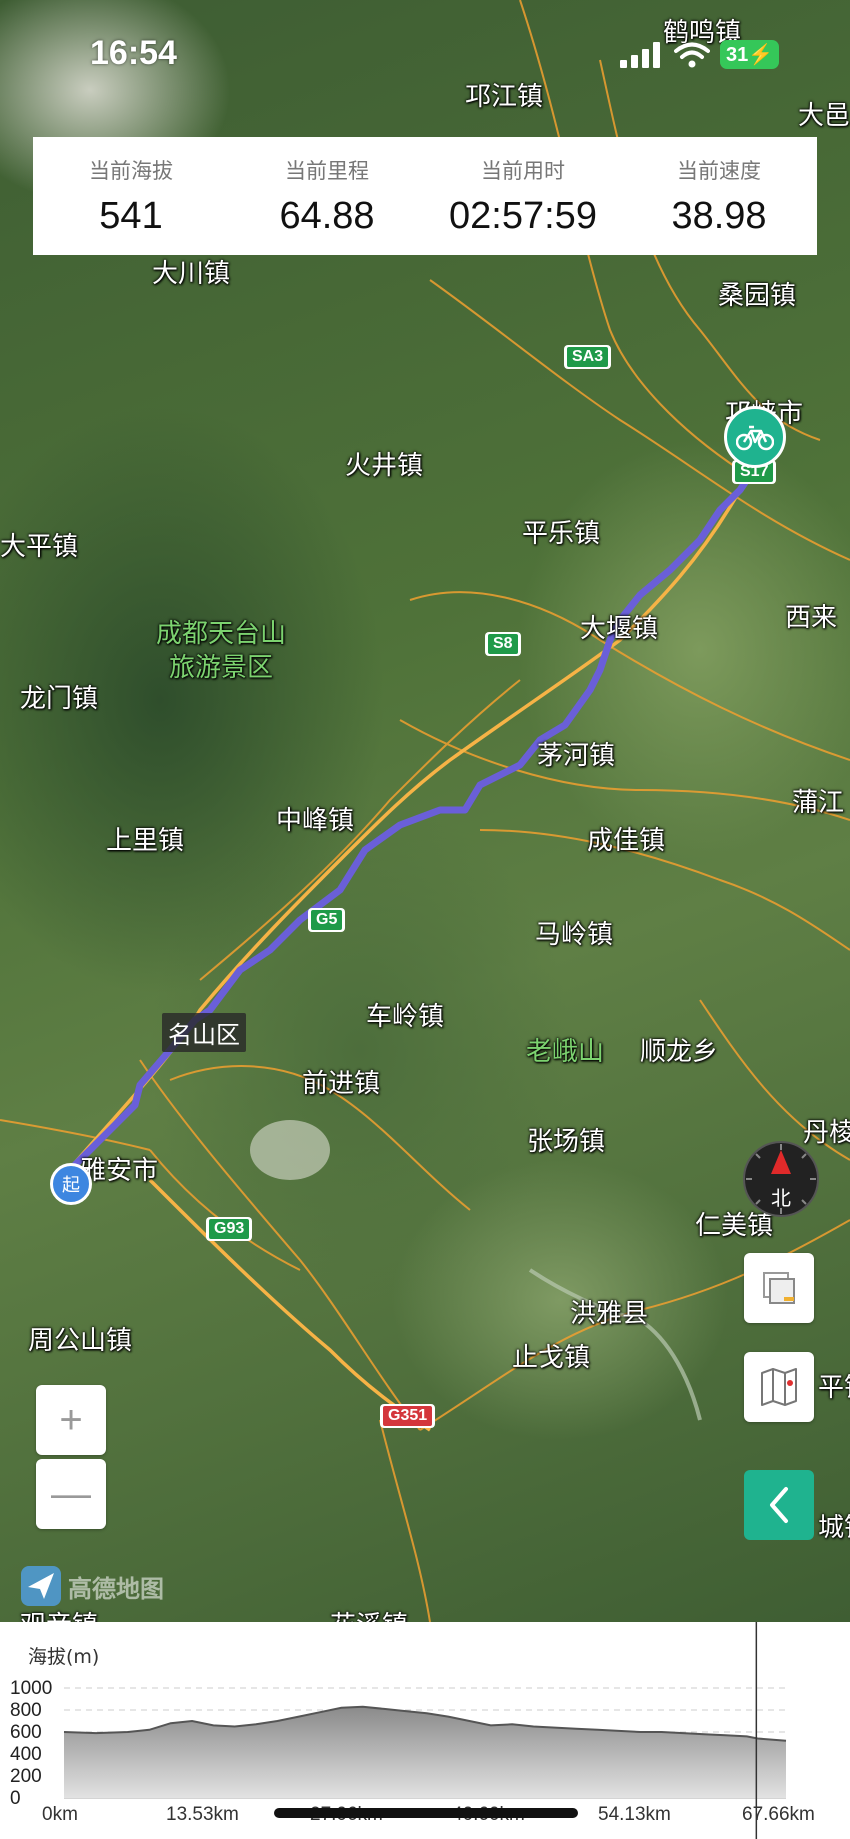  I want to click on charging-icon: ⚡, so click(761, 55).